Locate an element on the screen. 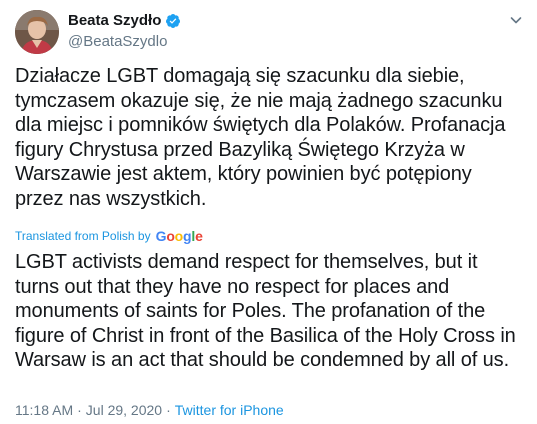 The height and width of the screenshot is (424, 537). tweet-time: 11:18 AM is located at coordinates (44, 410).